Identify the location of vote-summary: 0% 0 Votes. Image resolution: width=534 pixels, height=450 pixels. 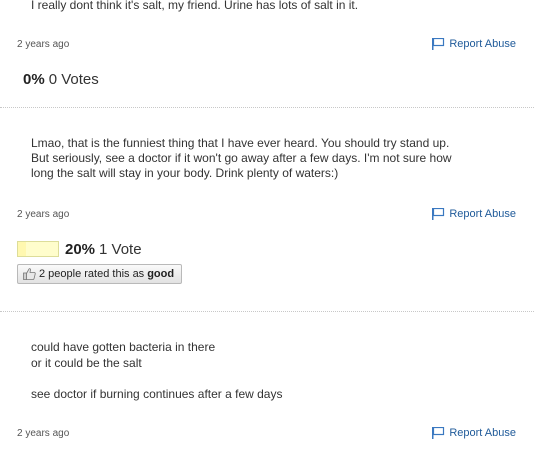
(58, 79).